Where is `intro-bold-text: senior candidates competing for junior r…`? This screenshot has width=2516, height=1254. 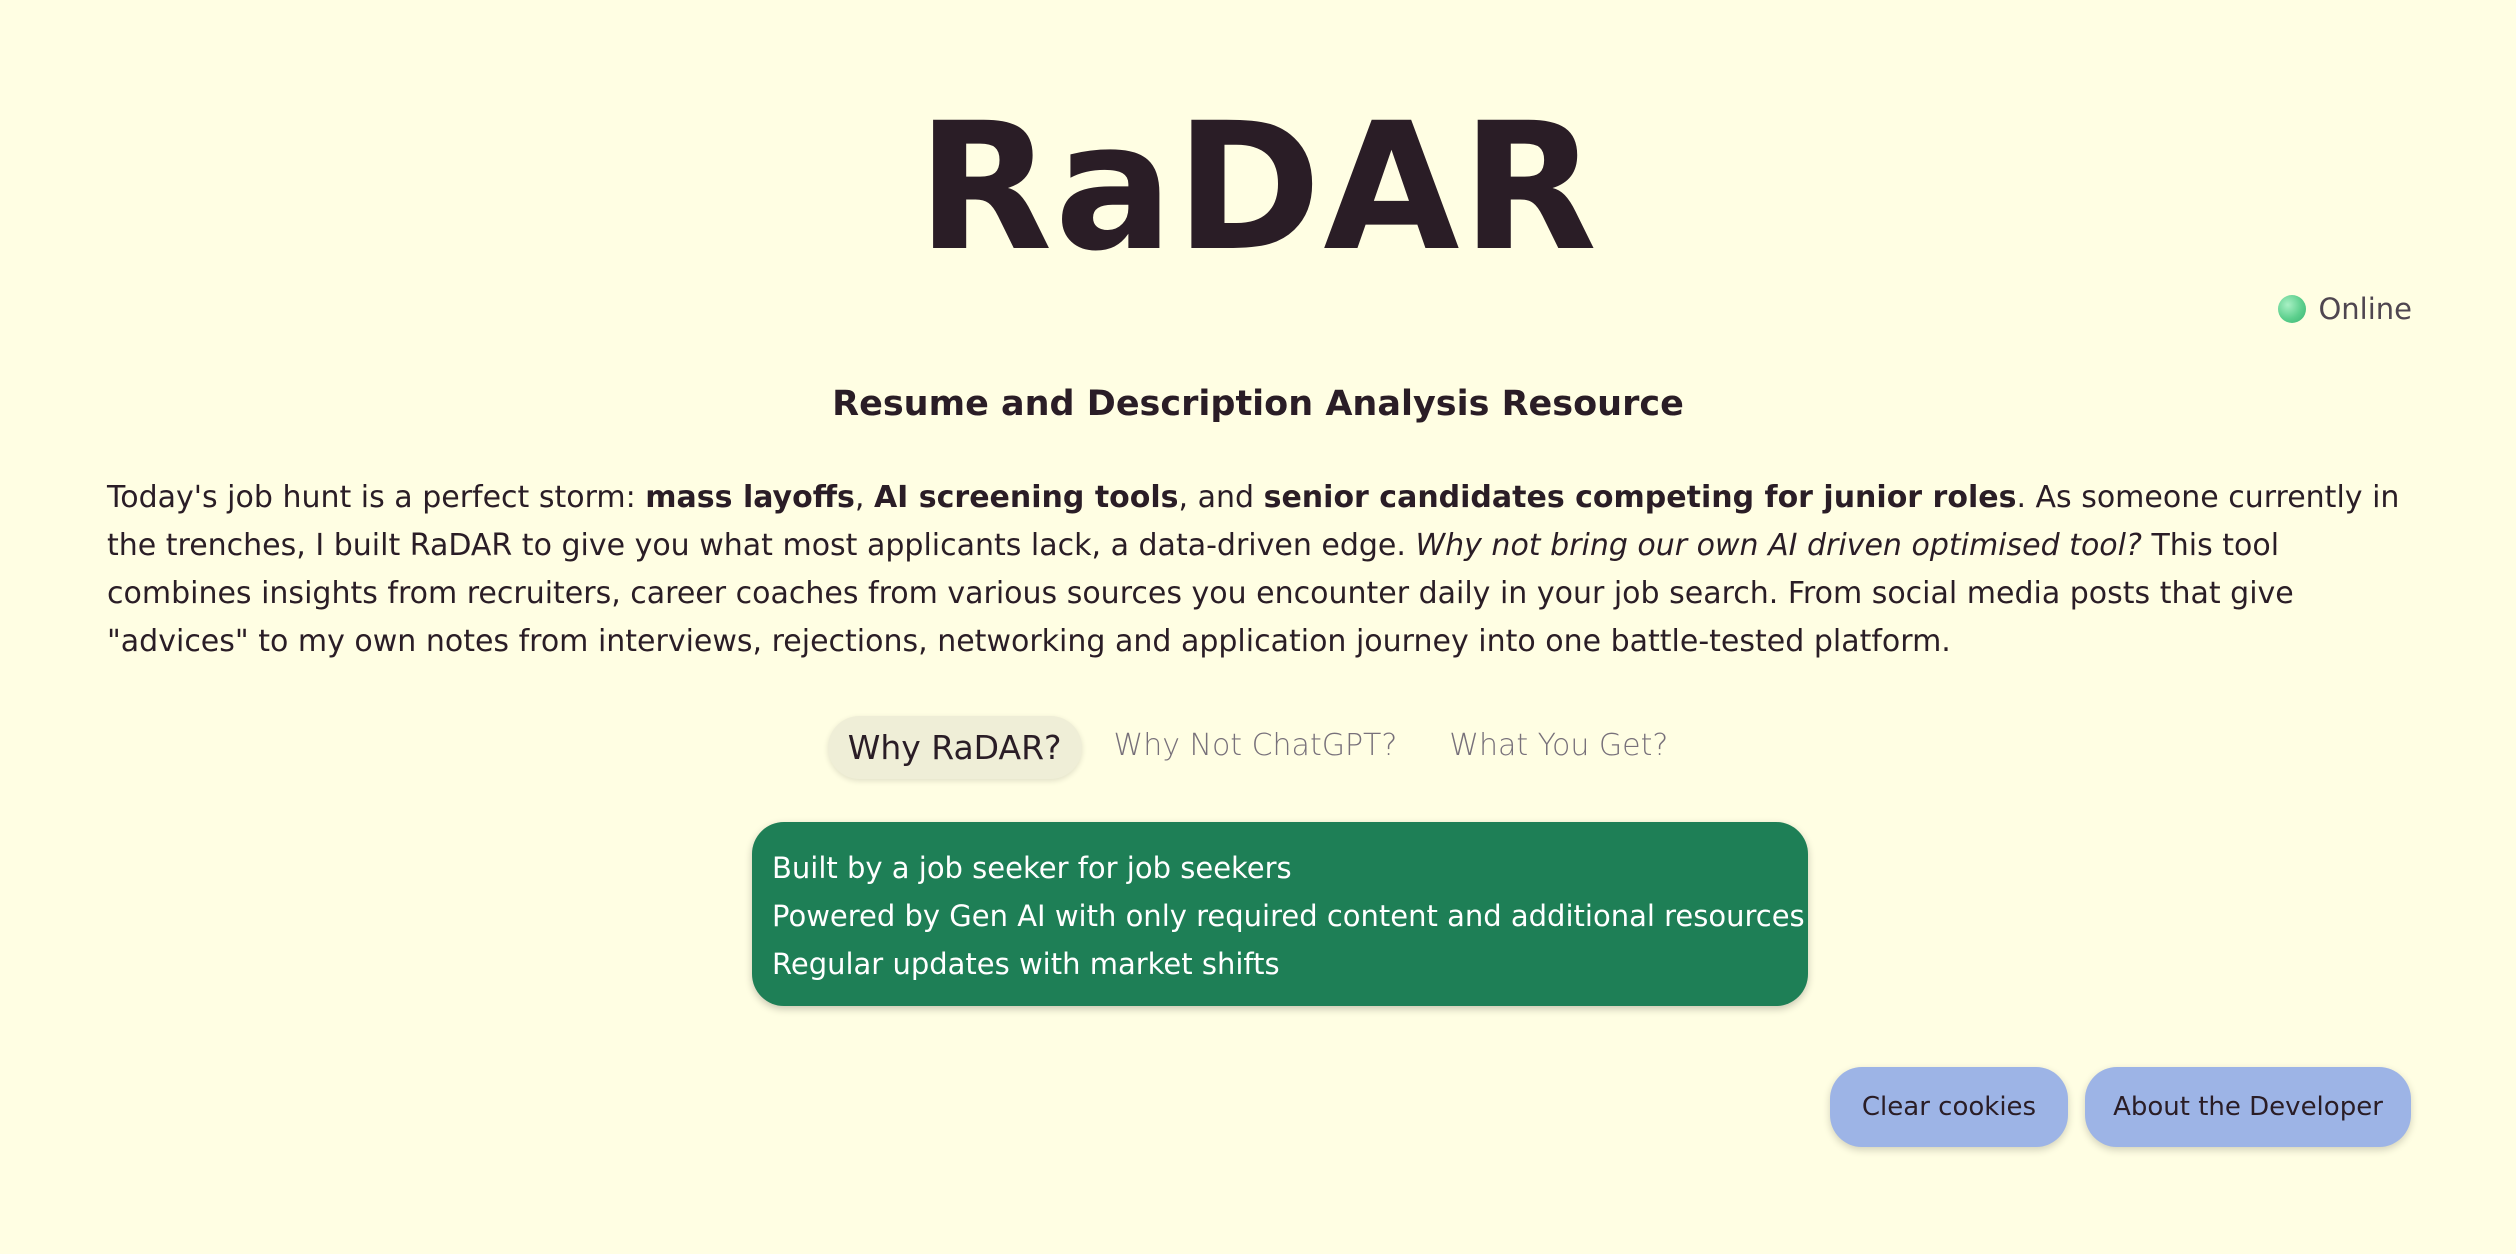 intro-bold-text: senior candidates competing for junior r… is located at coordinates (1640, 497).